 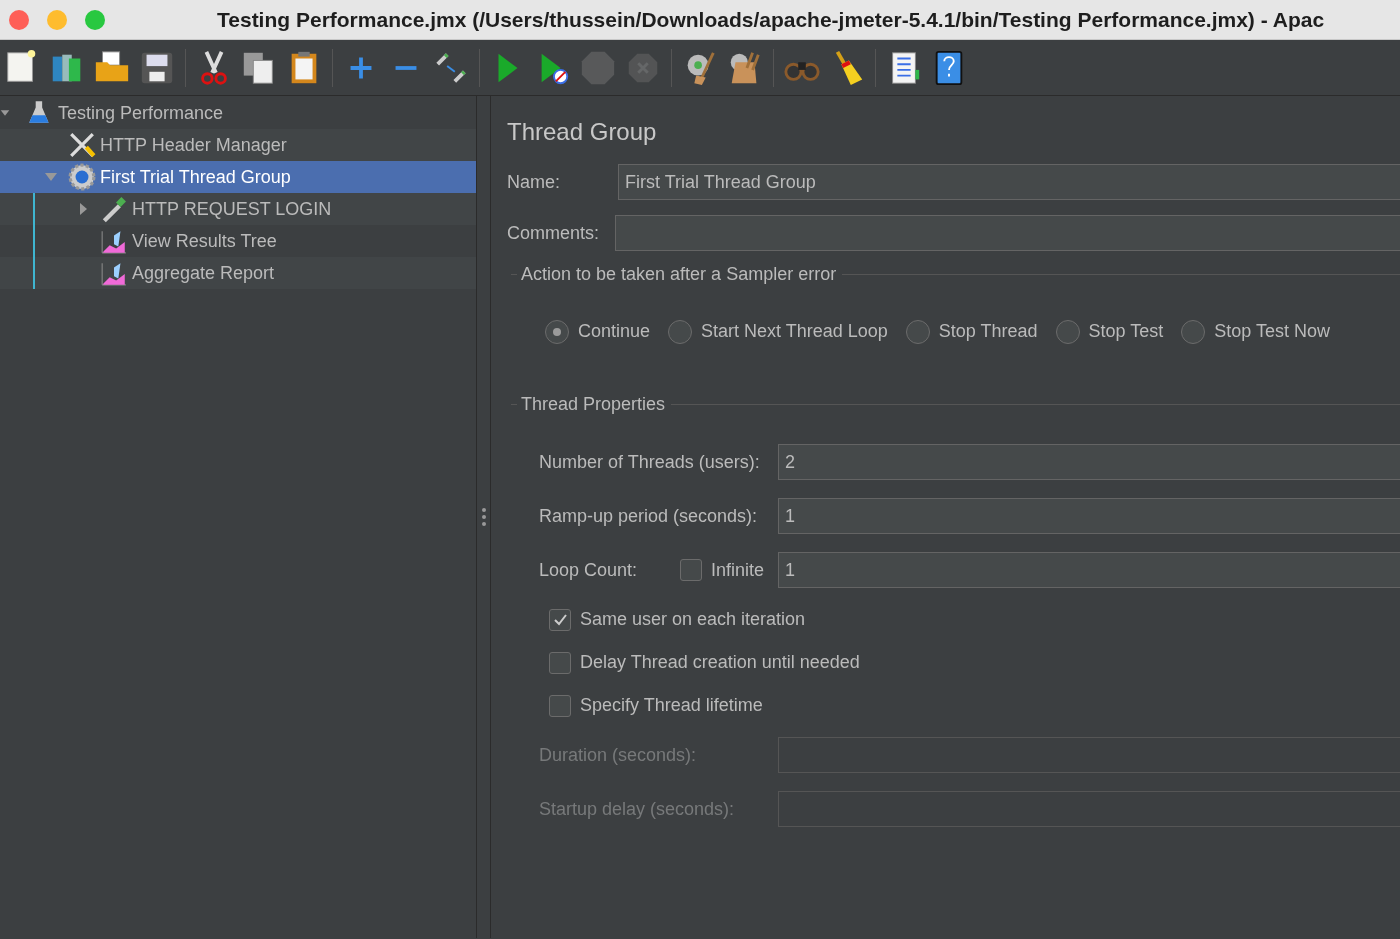 What do you see at coordinates (988, 331) in the screenshot?
I see `radio-label: Stop Thread` at bounding box center [988, 331].